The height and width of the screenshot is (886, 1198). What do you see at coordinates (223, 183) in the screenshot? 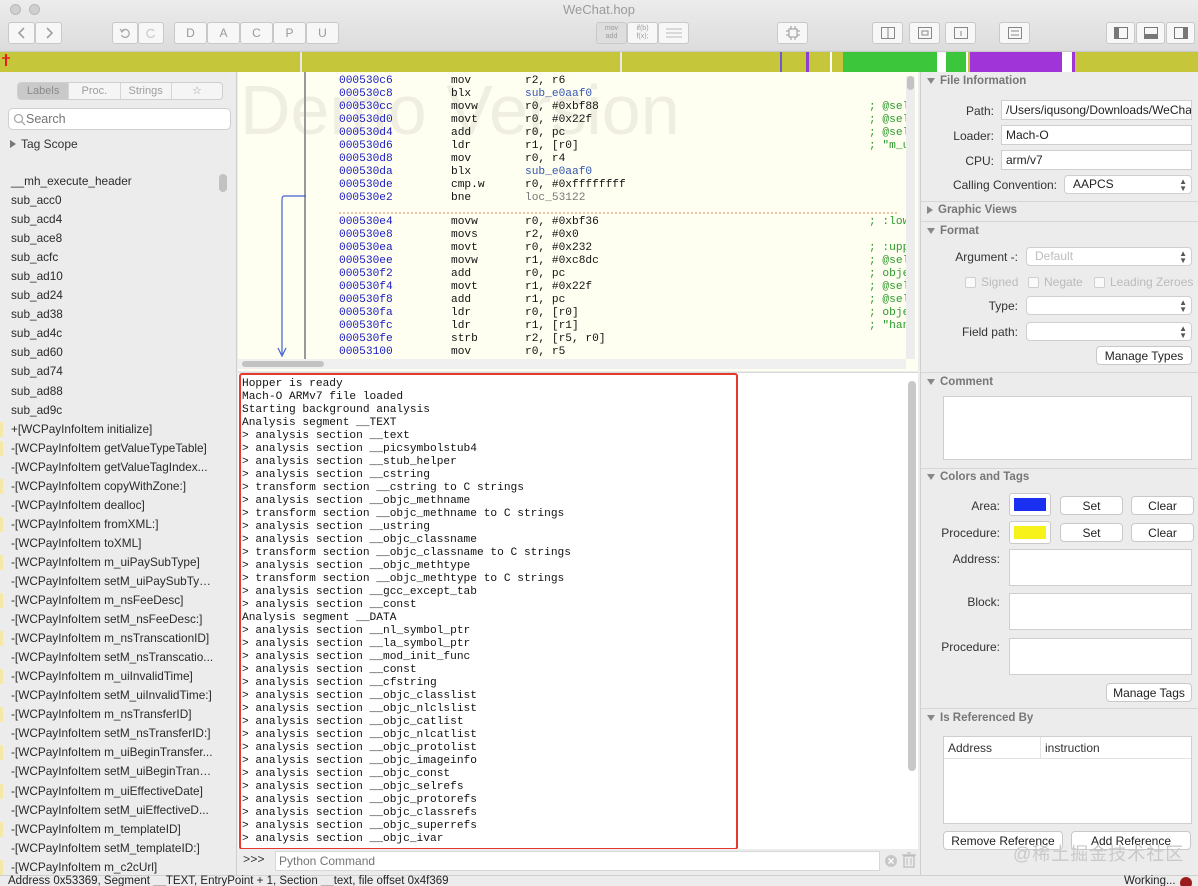
I see `sidebar-scrollbar` at bounding box center [223, 183].